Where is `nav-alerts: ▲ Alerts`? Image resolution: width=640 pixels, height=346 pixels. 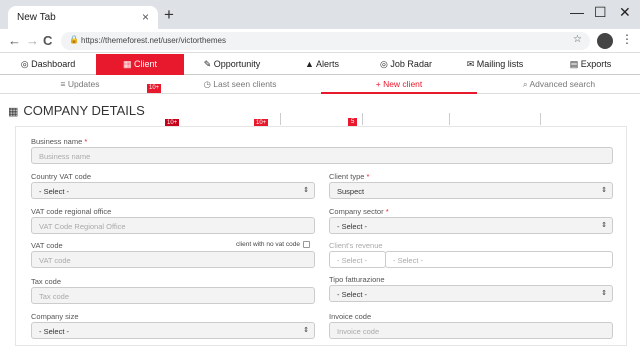
nav-alerts: ▲ Alerts is located at coordinates (322, 64).